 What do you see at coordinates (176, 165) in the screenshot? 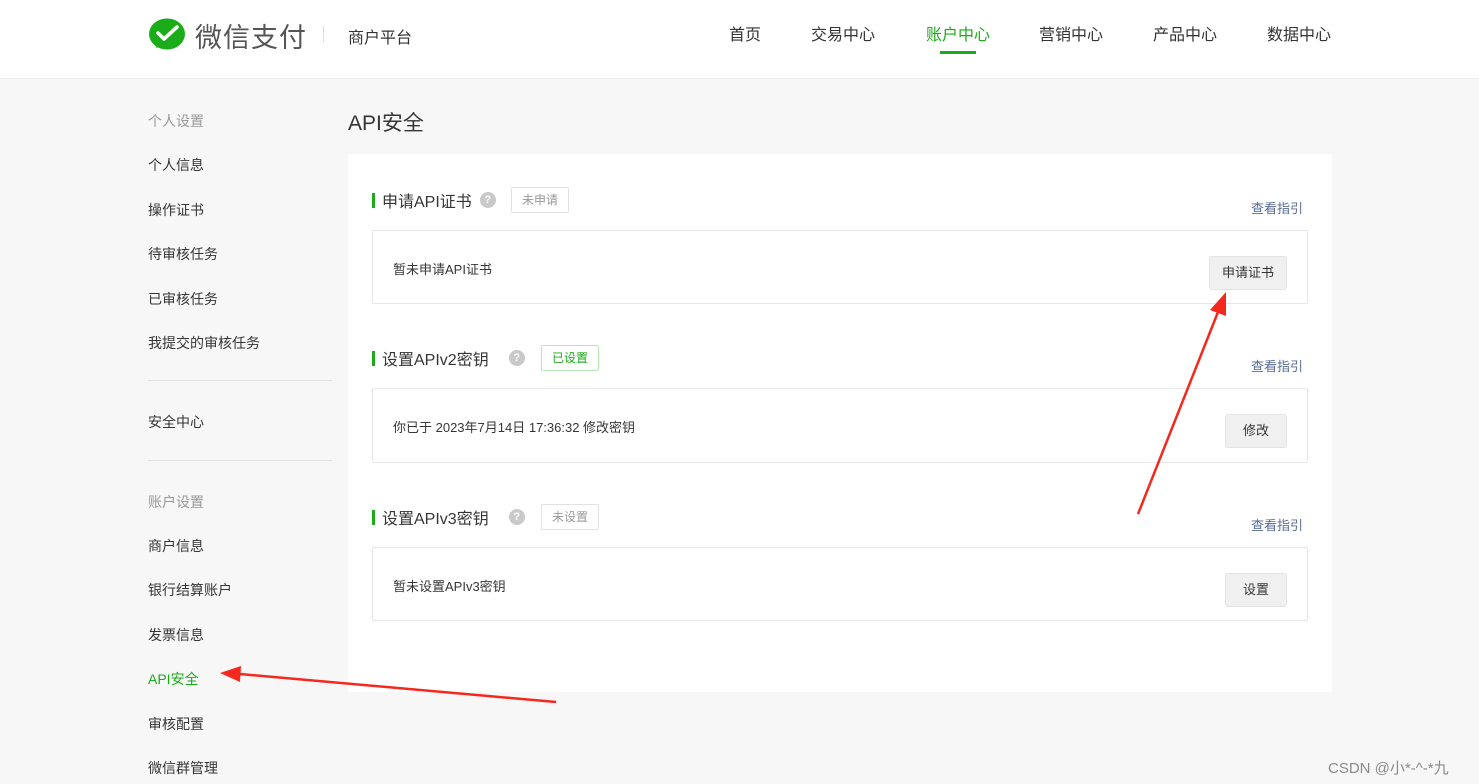
I see `sidebar-item-personal-info: 个人信息` at bounding box center [176, 165].